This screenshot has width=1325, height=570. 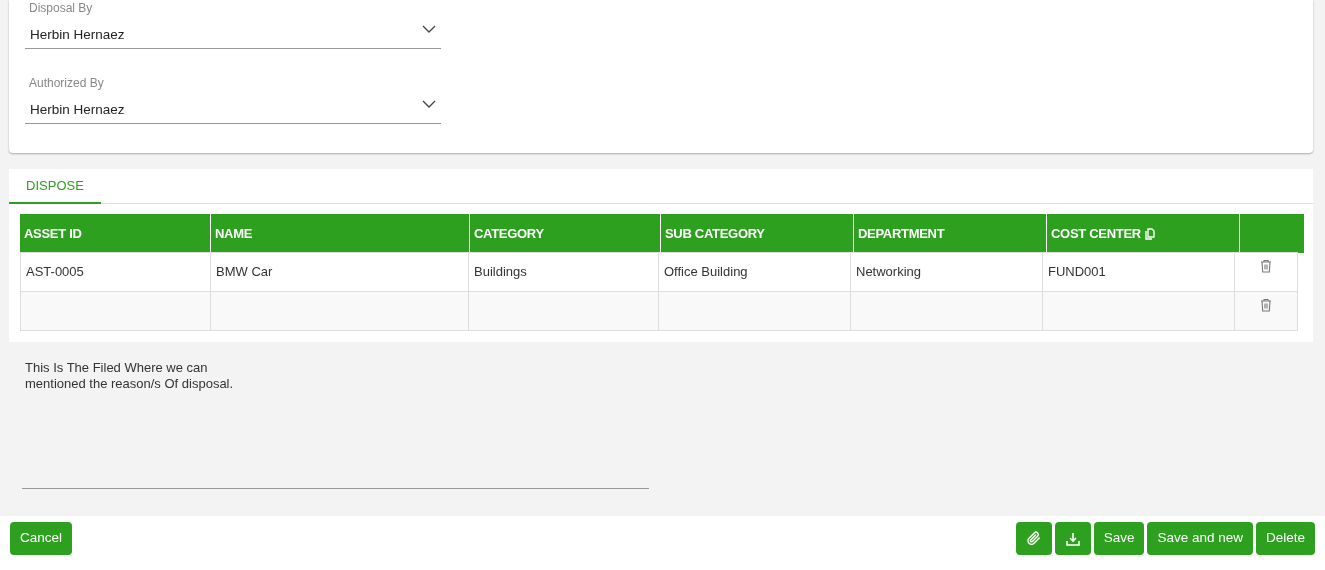 I want to click on column-header: NAME, so click(x=340, y=233).